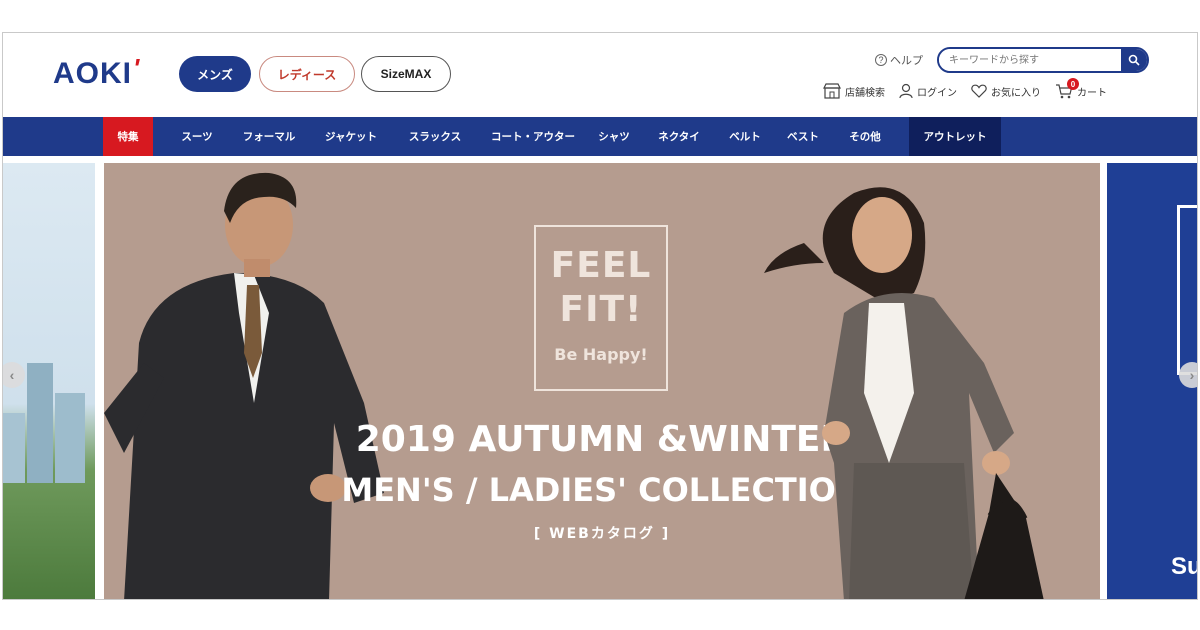  What do you see at coordinates (1184, 566) in the screenshot?
I see `next-slide-text: Su` at bounding box center [1184, 566].